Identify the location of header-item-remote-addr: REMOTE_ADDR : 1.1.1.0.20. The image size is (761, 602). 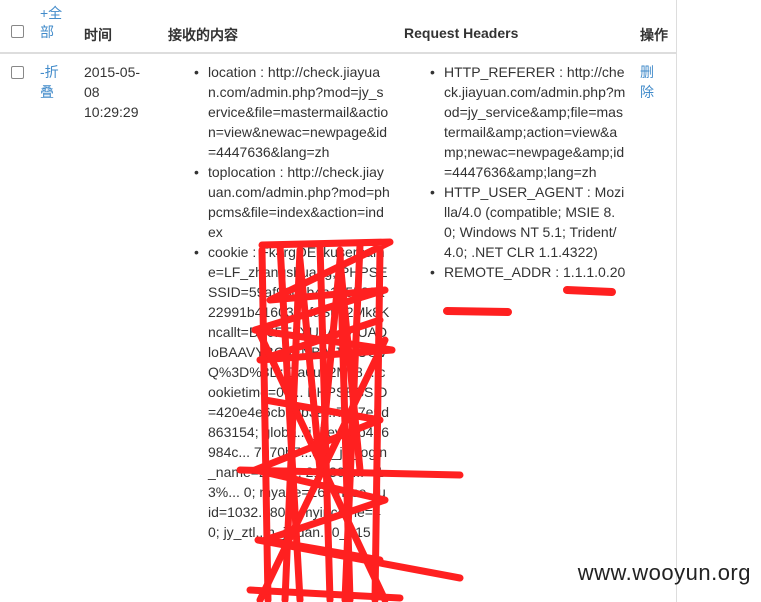
(528, 272).